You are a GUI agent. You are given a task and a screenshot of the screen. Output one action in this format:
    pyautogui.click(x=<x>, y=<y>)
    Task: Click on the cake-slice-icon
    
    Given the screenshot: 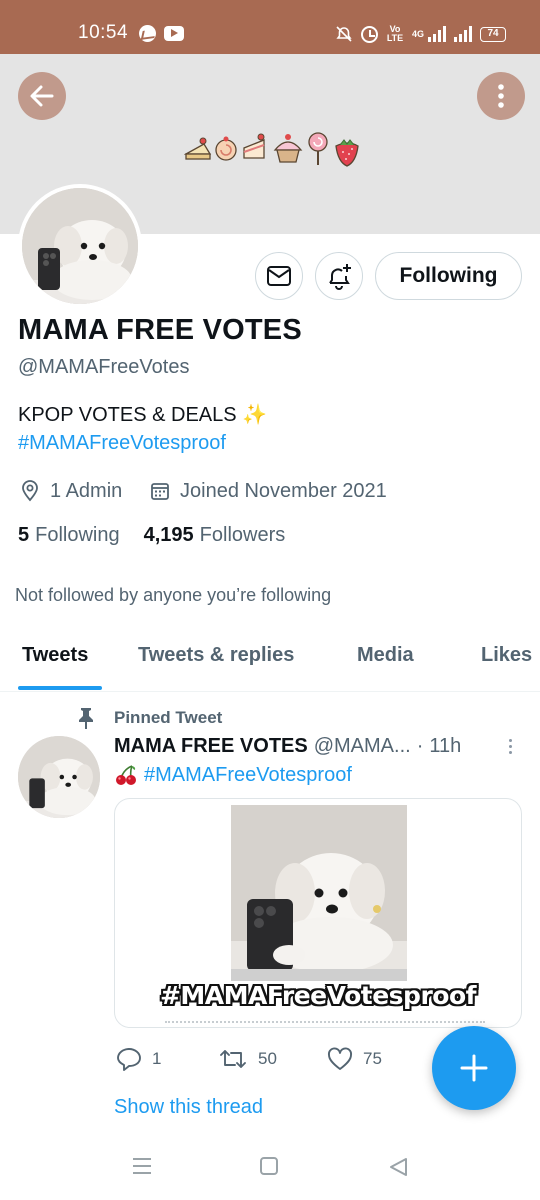 What is the action you would take?
    pyautogui.click(x=254, y=146)
    